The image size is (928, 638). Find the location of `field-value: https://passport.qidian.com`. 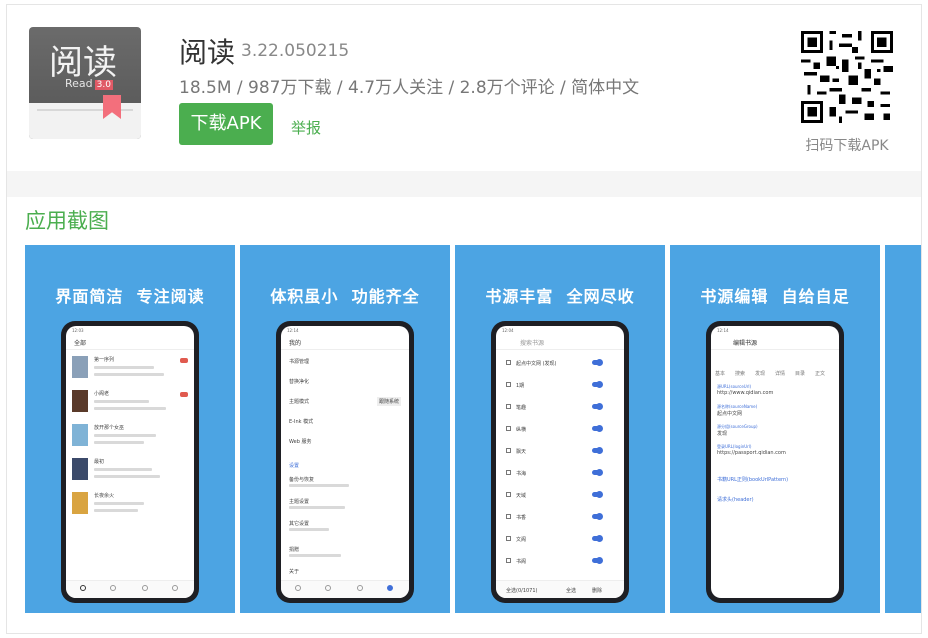

field-value: https://passport.qidian.com is located at coordinates (751, 453).